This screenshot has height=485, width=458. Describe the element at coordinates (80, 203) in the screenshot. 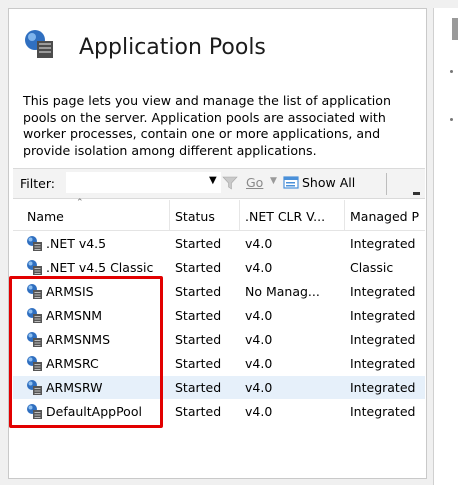

I see `sort-ascending-icon: ⌃` at that location.